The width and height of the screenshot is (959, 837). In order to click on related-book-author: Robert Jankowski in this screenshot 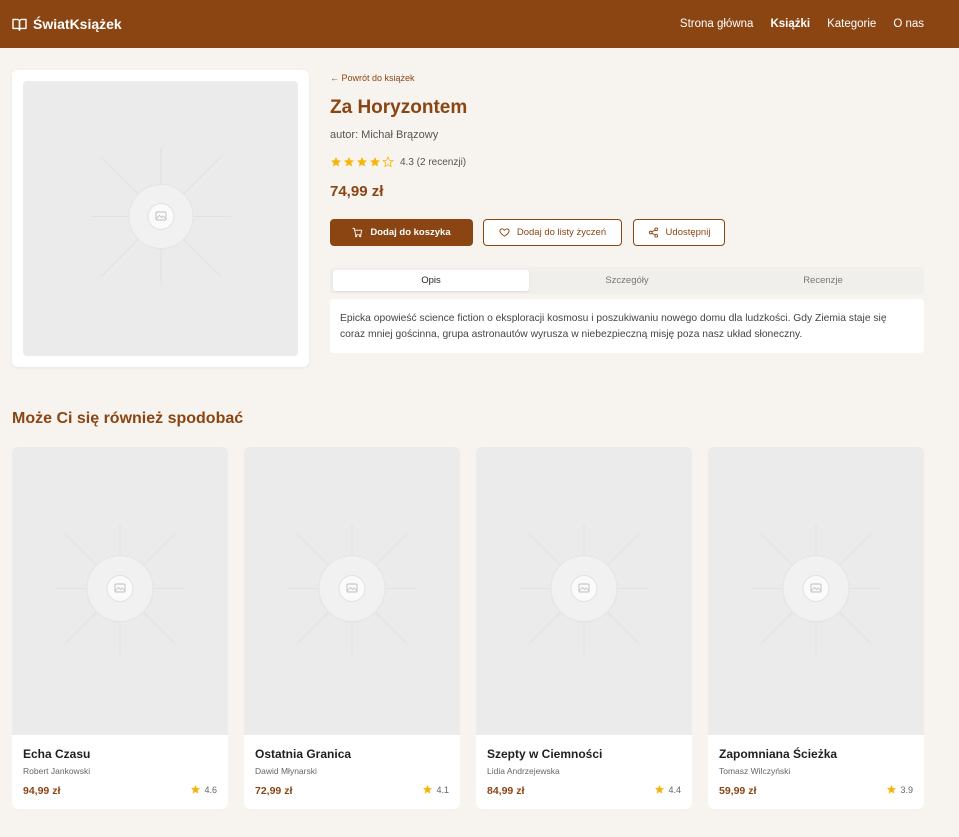, I will do `click(57, 771)`.